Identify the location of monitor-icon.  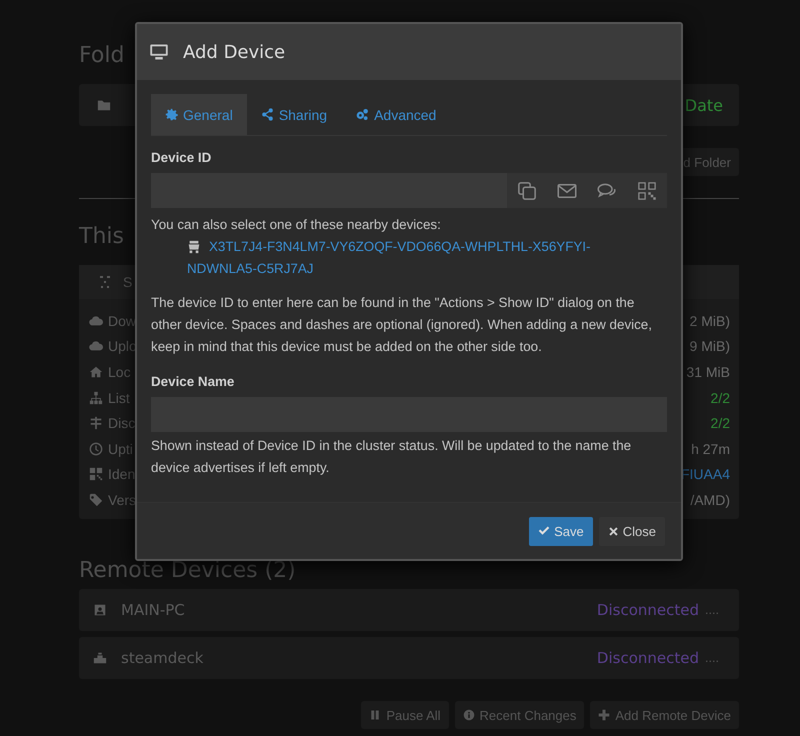
(159, 52).